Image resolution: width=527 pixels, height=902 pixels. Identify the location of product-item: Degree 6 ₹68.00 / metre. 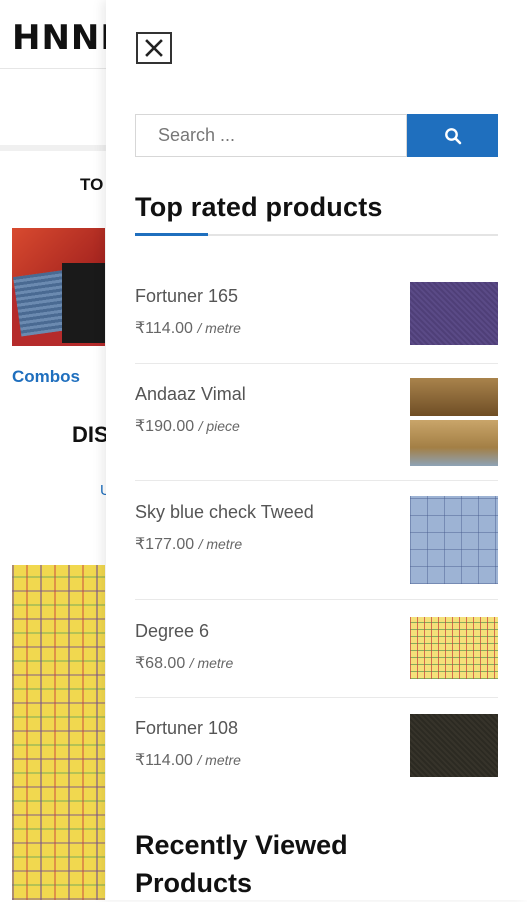
(316, 657).